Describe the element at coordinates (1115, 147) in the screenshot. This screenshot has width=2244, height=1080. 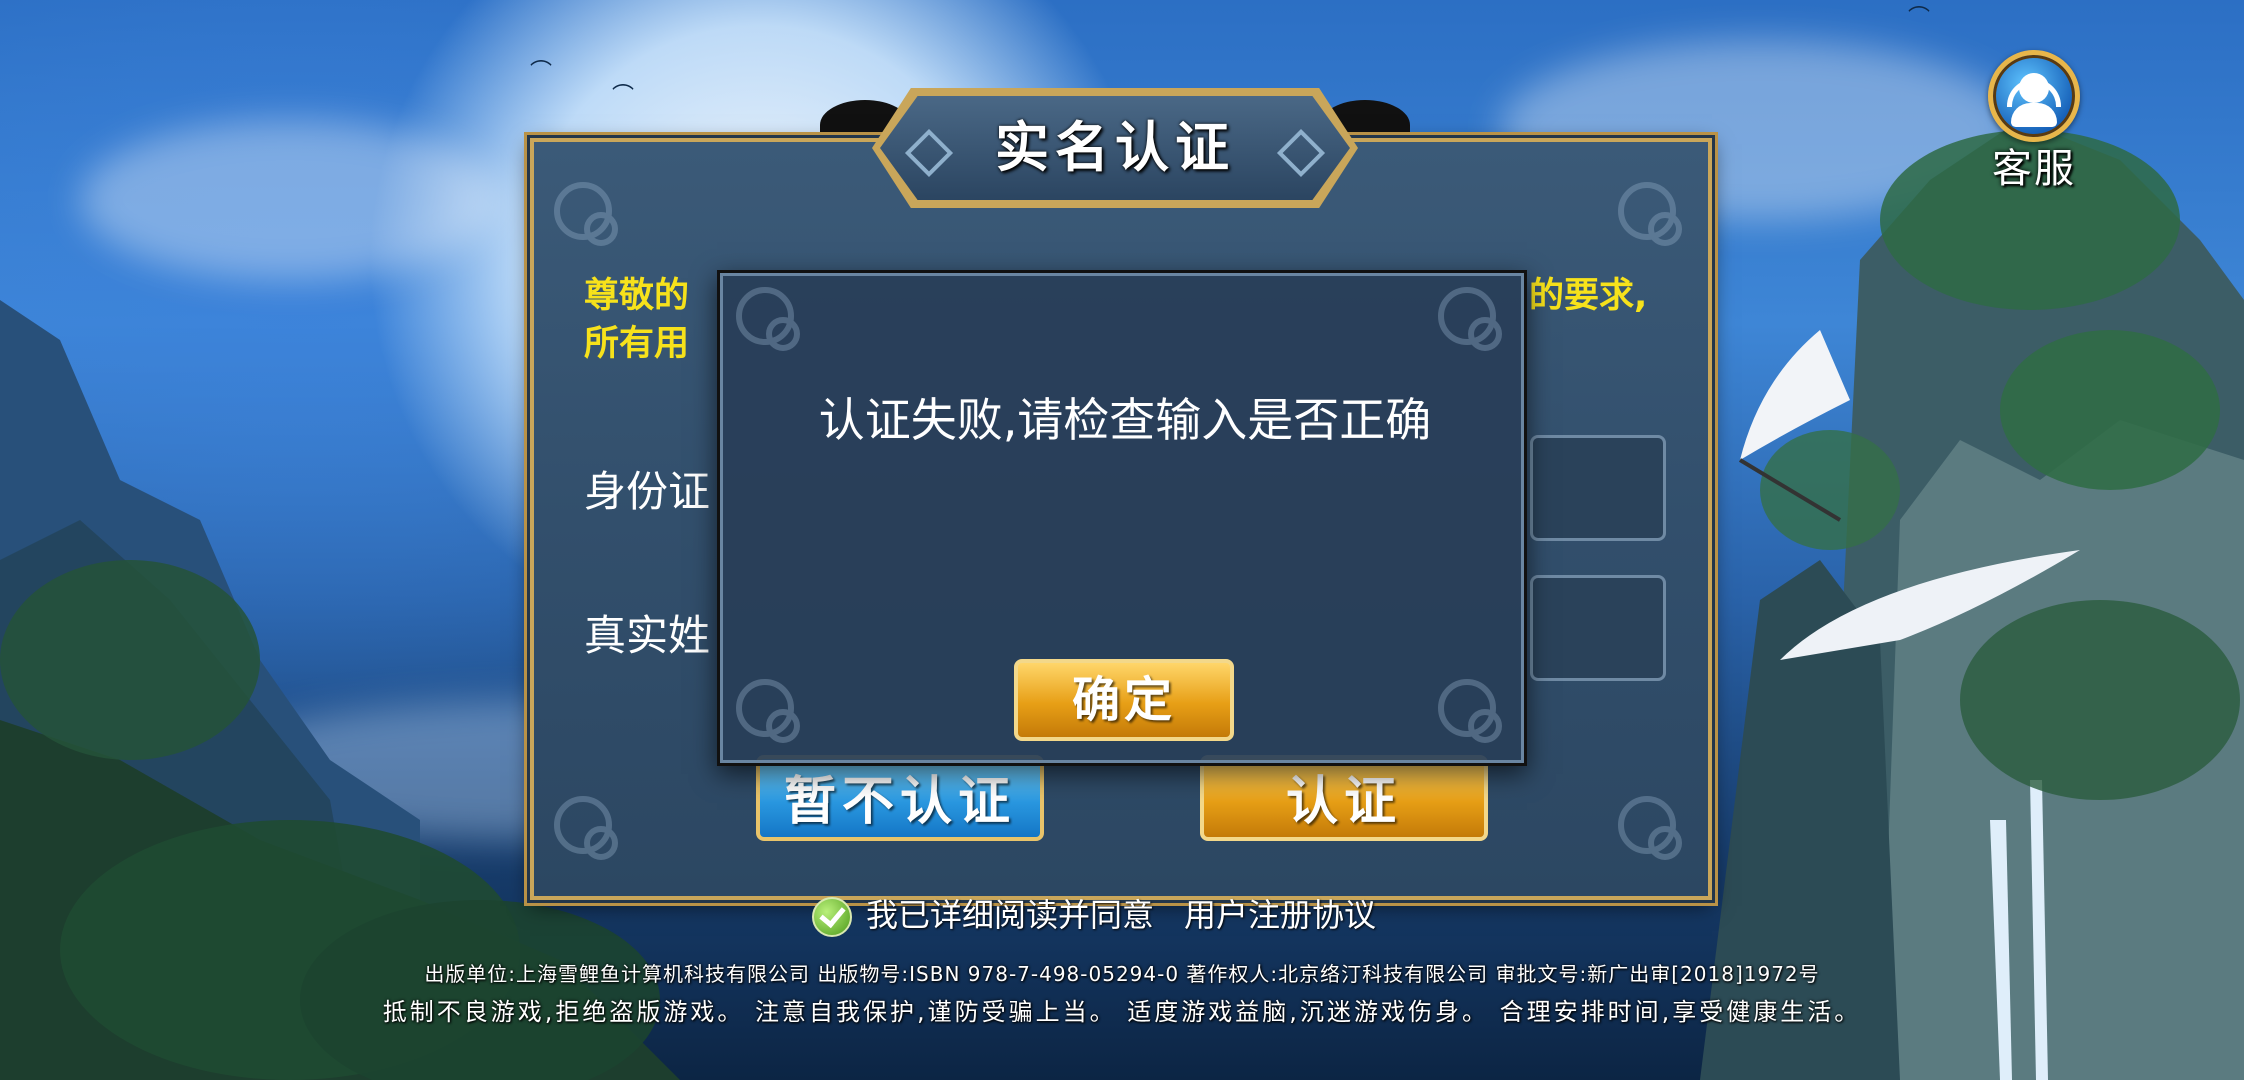
I see `dialog-title: 实名认证` at that location.